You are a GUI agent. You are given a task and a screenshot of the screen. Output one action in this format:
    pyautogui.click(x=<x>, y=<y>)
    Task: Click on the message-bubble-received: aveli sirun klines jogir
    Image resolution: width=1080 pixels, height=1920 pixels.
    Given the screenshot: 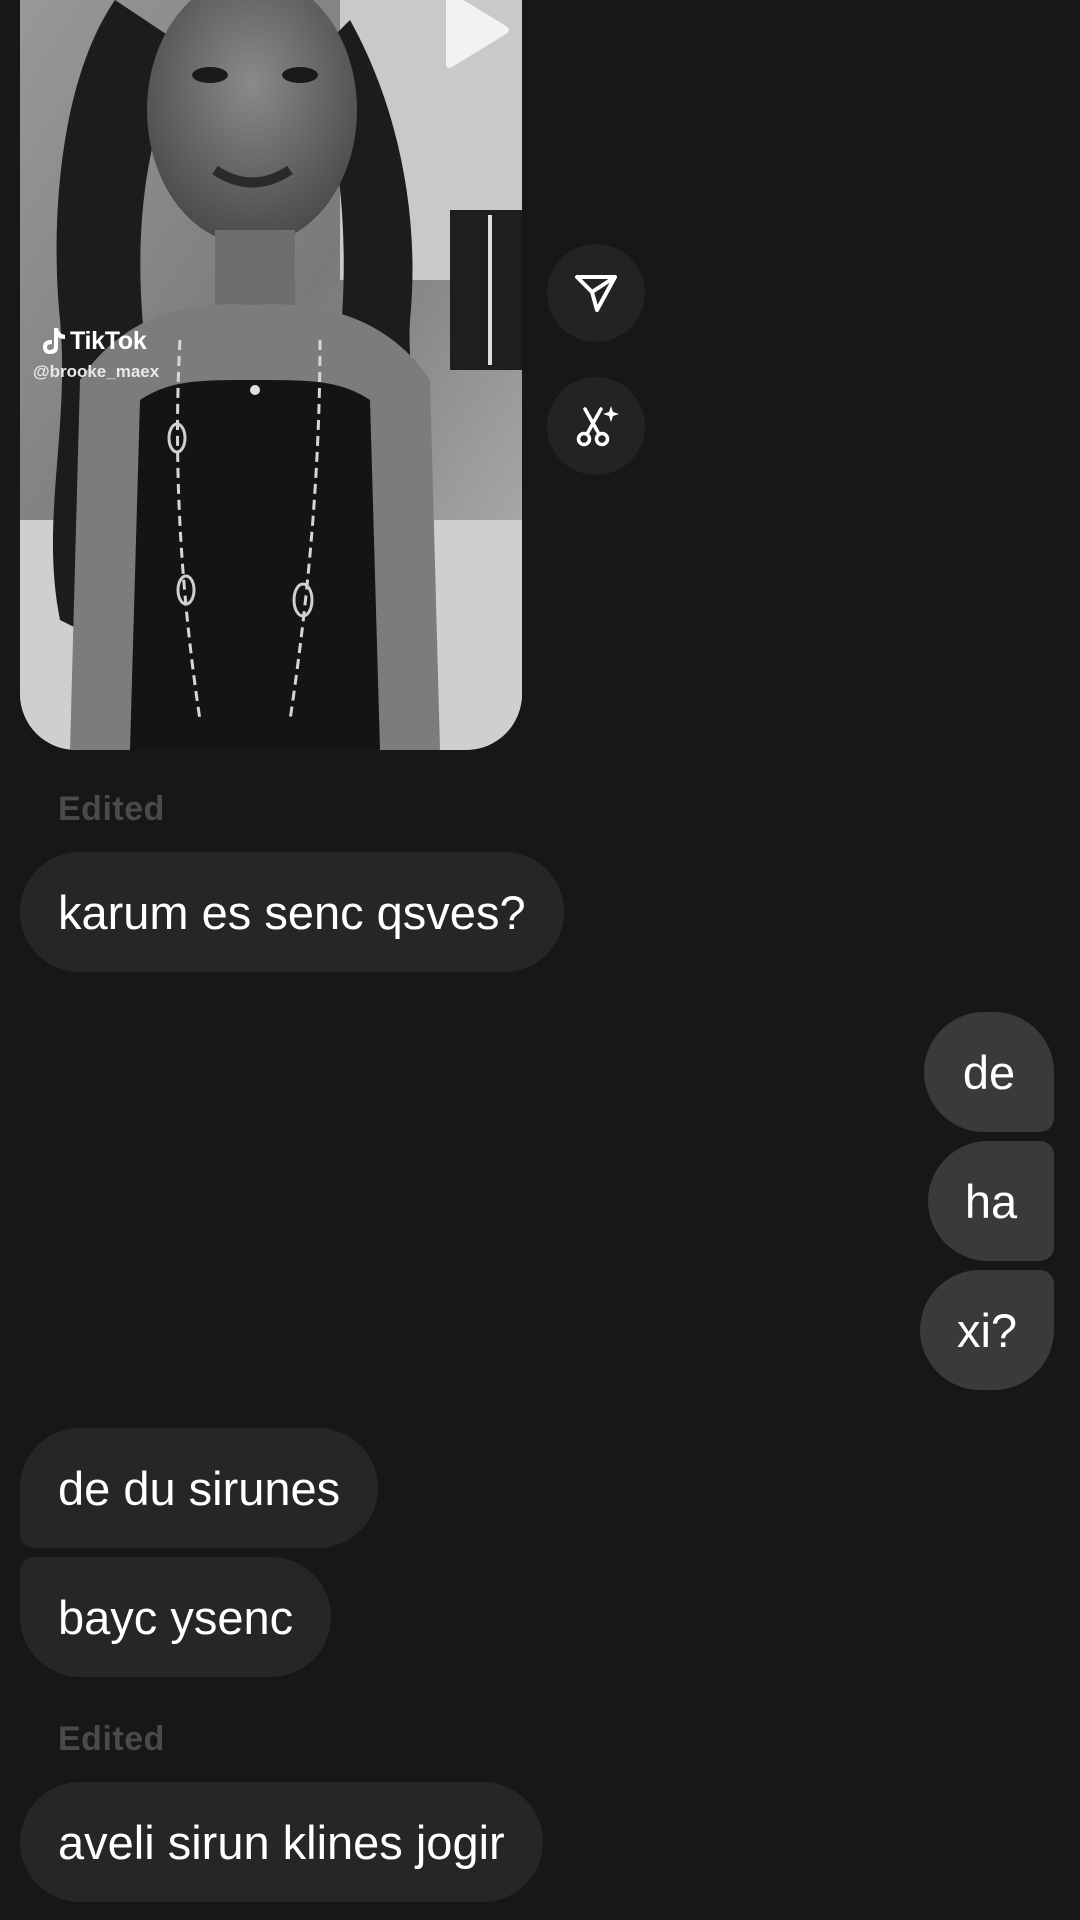 What is the action you would take?
    pyautogui.click(x=281, y=1842)
    